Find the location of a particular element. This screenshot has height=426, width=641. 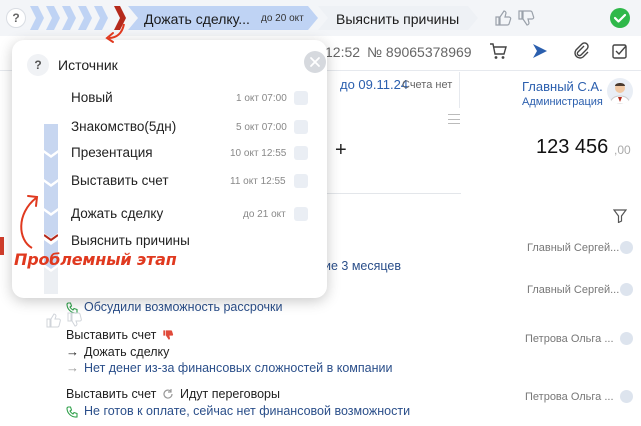

stage-help-button: ? is located at coordinates (16, 18).